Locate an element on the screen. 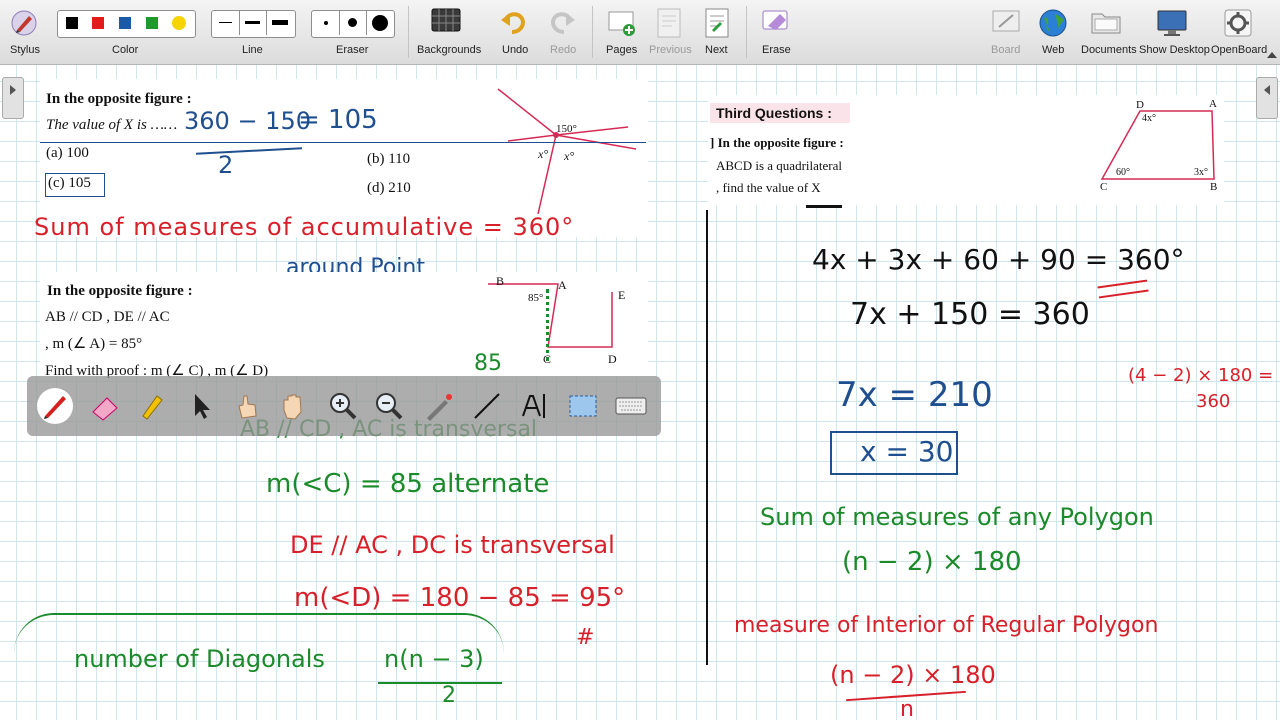 This screenshot has width=1280, height=722. pen-tool-button is located at coordinates (55, 406).